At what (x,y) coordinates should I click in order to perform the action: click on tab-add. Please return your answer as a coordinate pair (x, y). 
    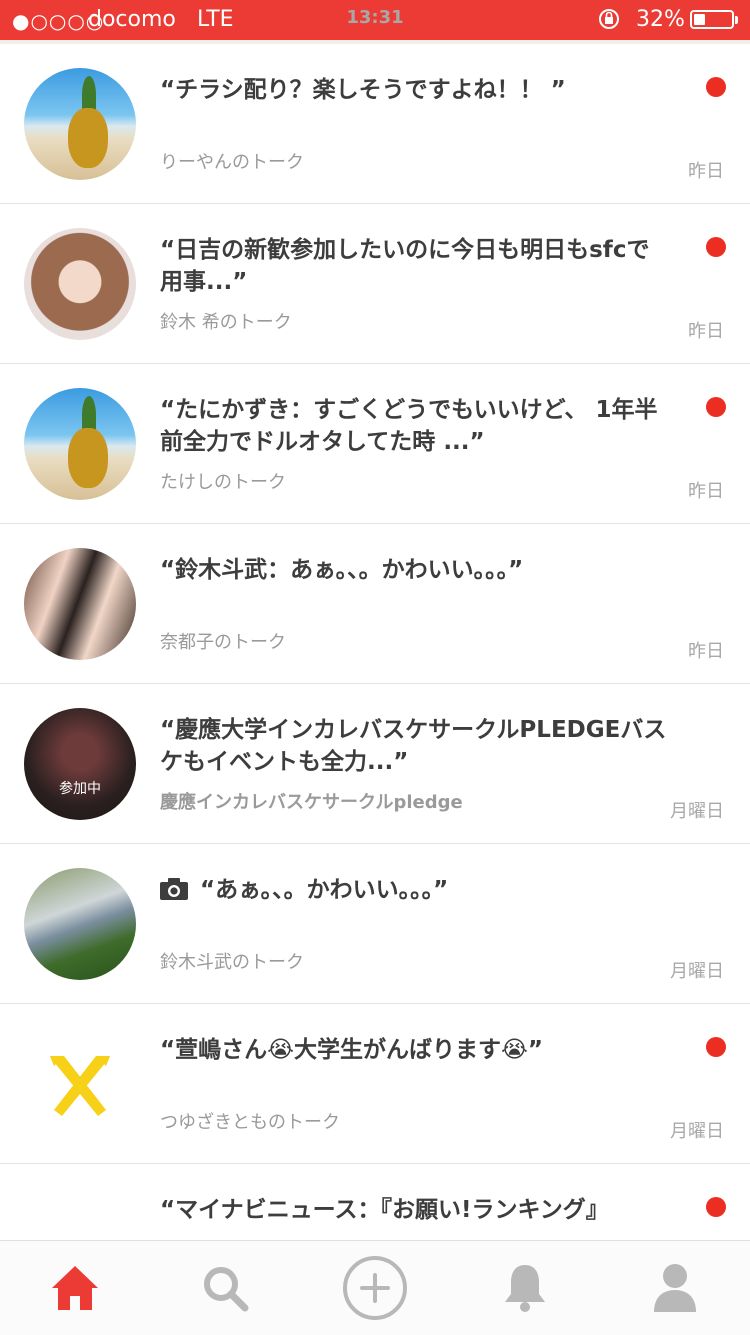
    Looking at the image, I should click on (375, 1288).